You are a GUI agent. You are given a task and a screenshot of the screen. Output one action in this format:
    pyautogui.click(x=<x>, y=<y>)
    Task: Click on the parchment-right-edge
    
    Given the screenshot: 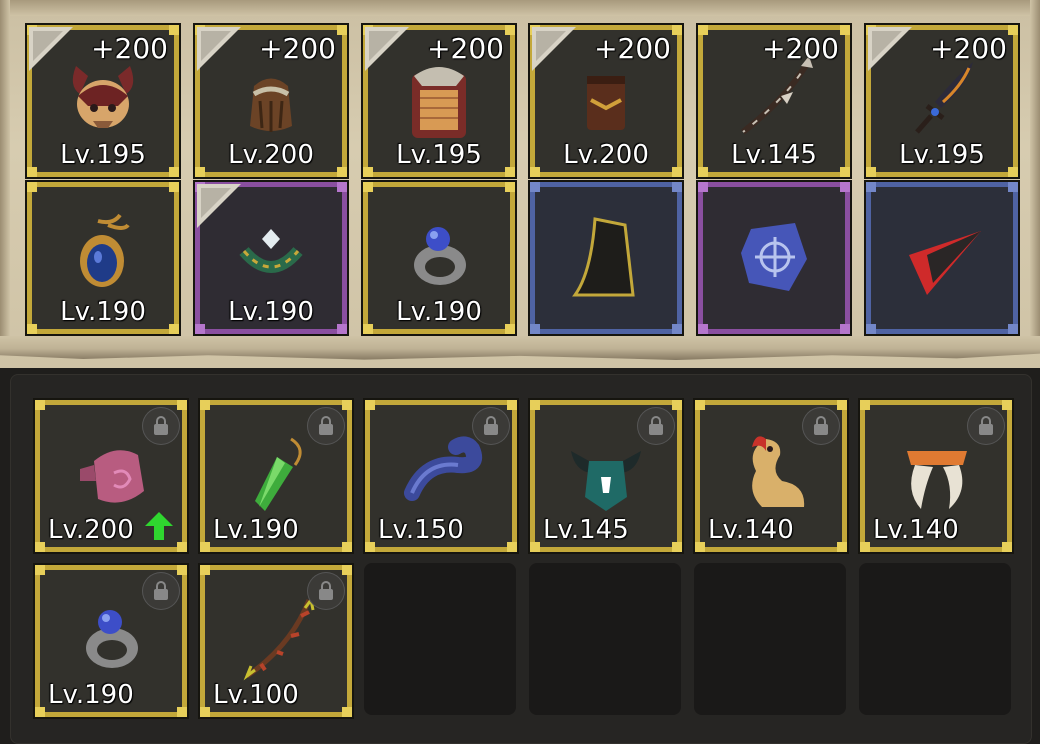 What is the action you would take?
    pyautogui.click(x=1035, y=170)
    